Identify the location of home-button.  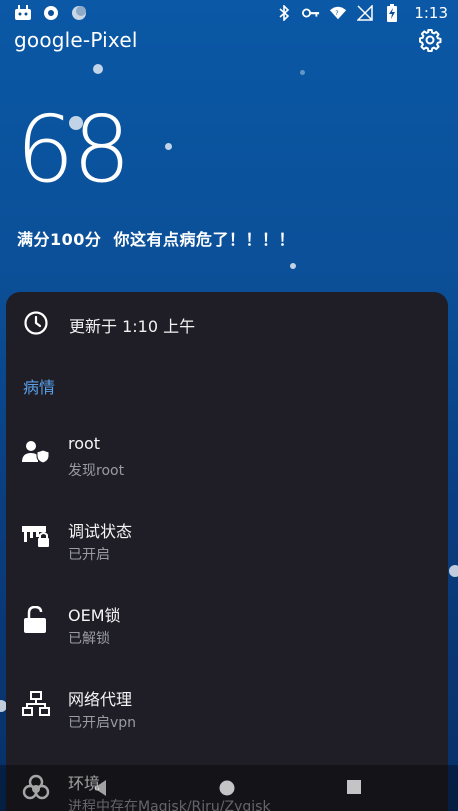
(227, 790).